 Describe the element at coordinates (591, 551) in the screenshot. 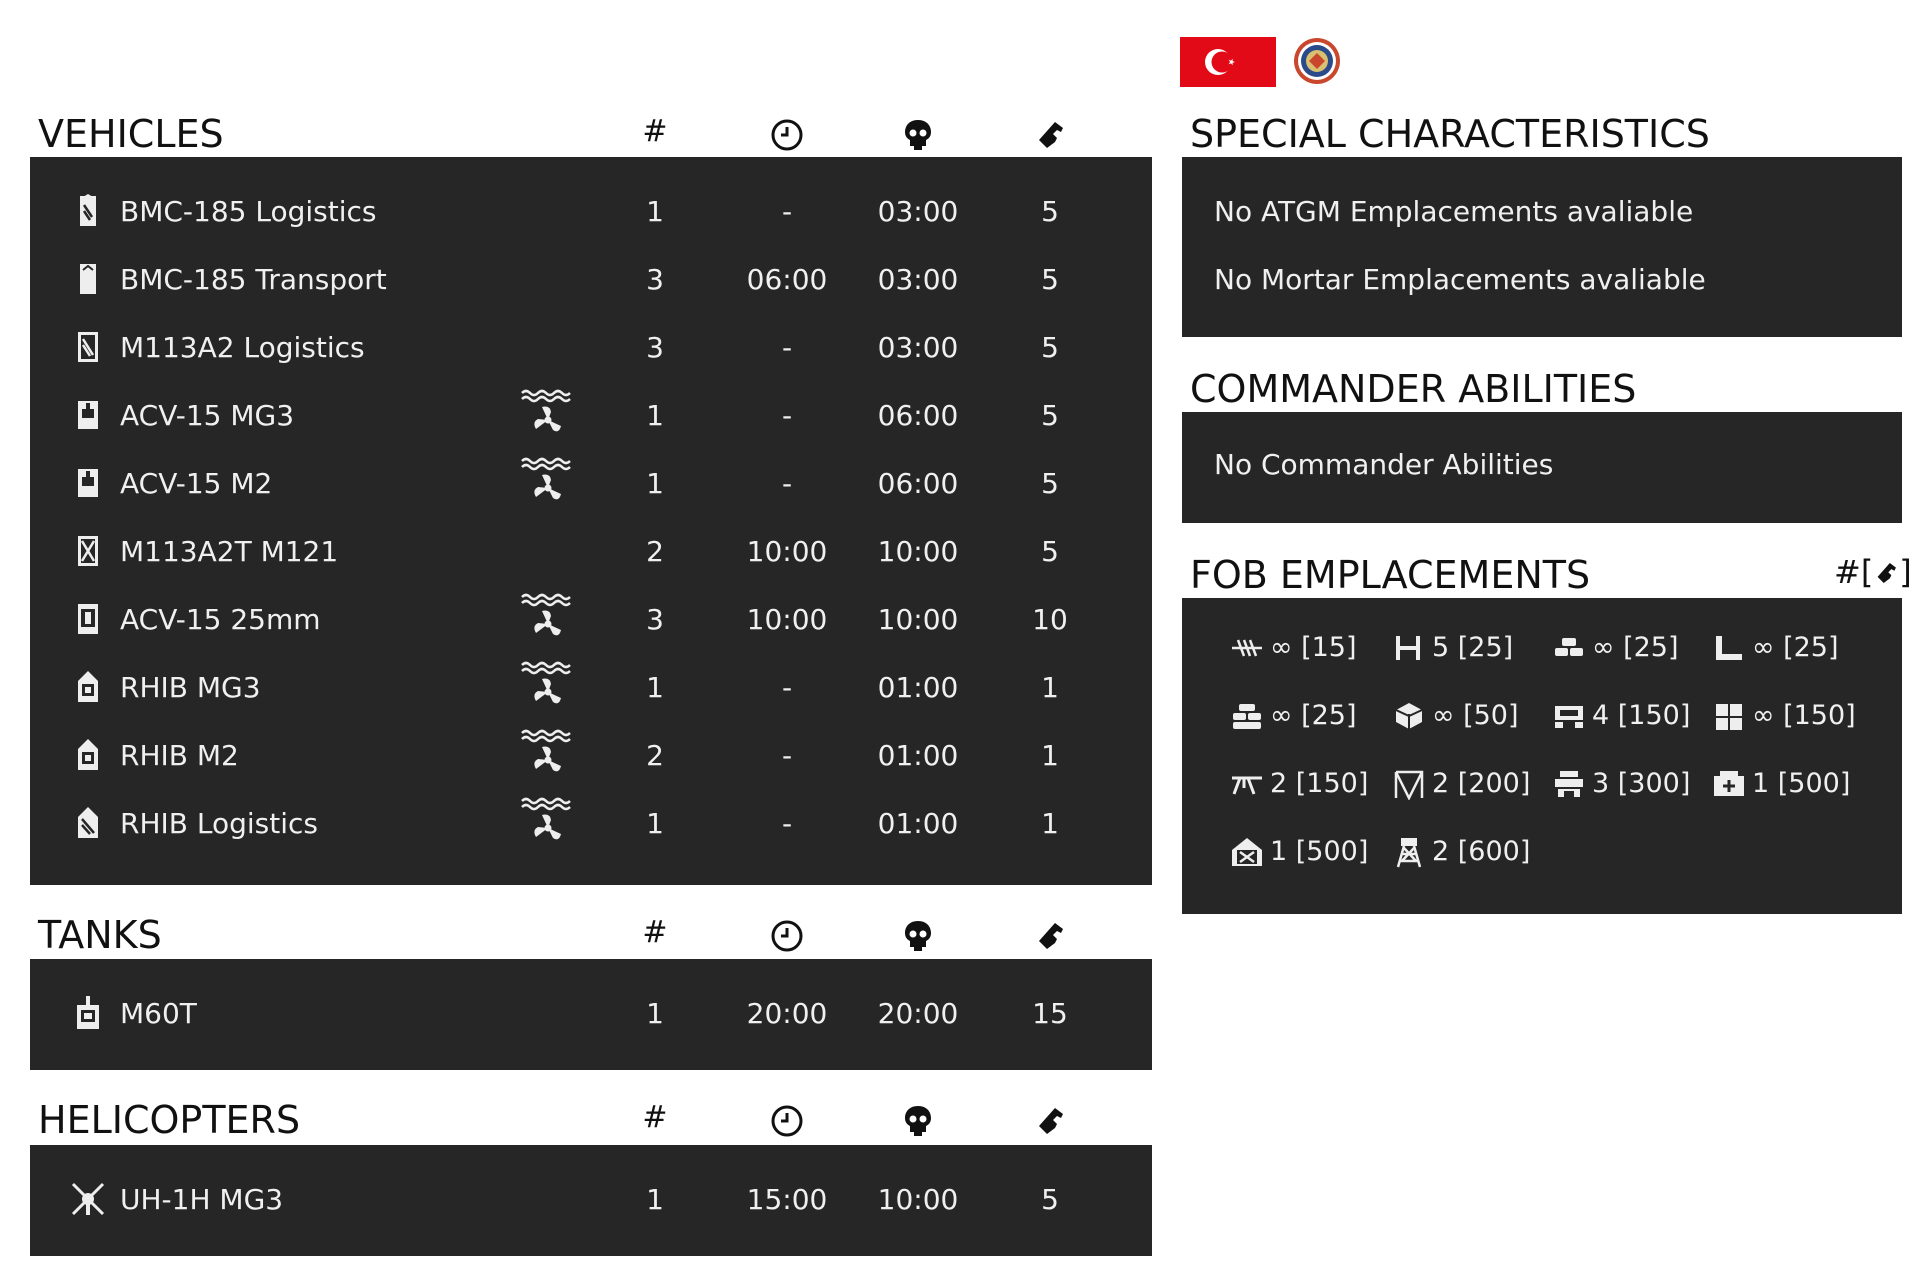

I see `vehicle-row: M113A2T M121 2 10:00 10:00 5` at that location.